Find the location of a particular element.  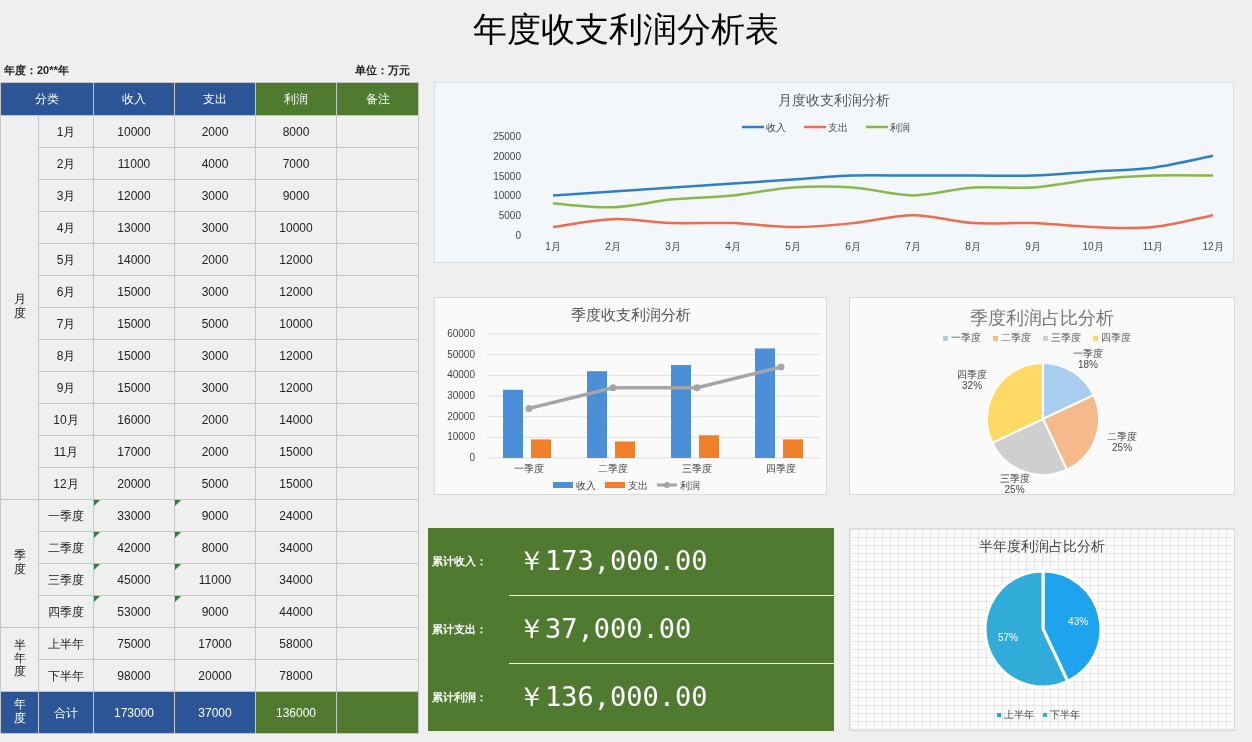

data-label: 43% is located at coordinates (1078, 622).